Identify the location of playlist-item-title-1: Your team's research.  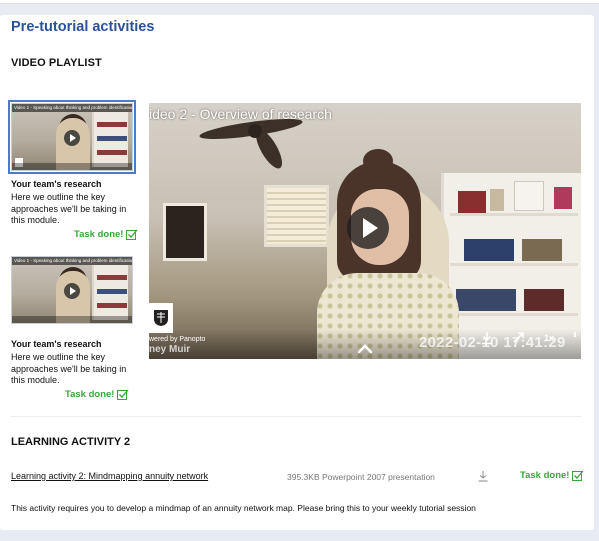
(56, 184).